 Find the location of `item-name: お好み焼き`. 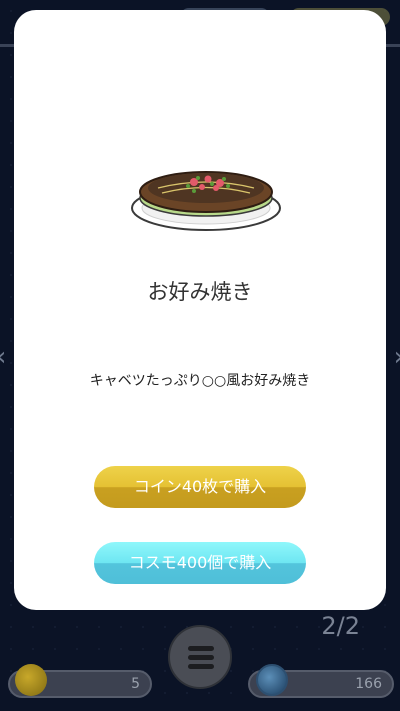

item-name: お好み焼き is located at coordinates (200, 292).